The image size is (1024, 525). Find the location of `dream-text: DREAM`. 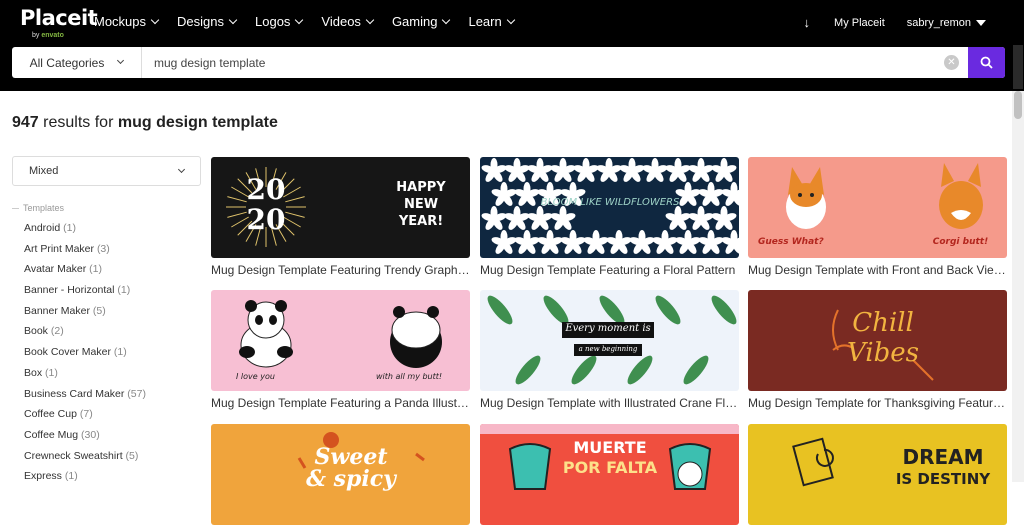

dream-text: DREAM is located at coordinates (943, 457).